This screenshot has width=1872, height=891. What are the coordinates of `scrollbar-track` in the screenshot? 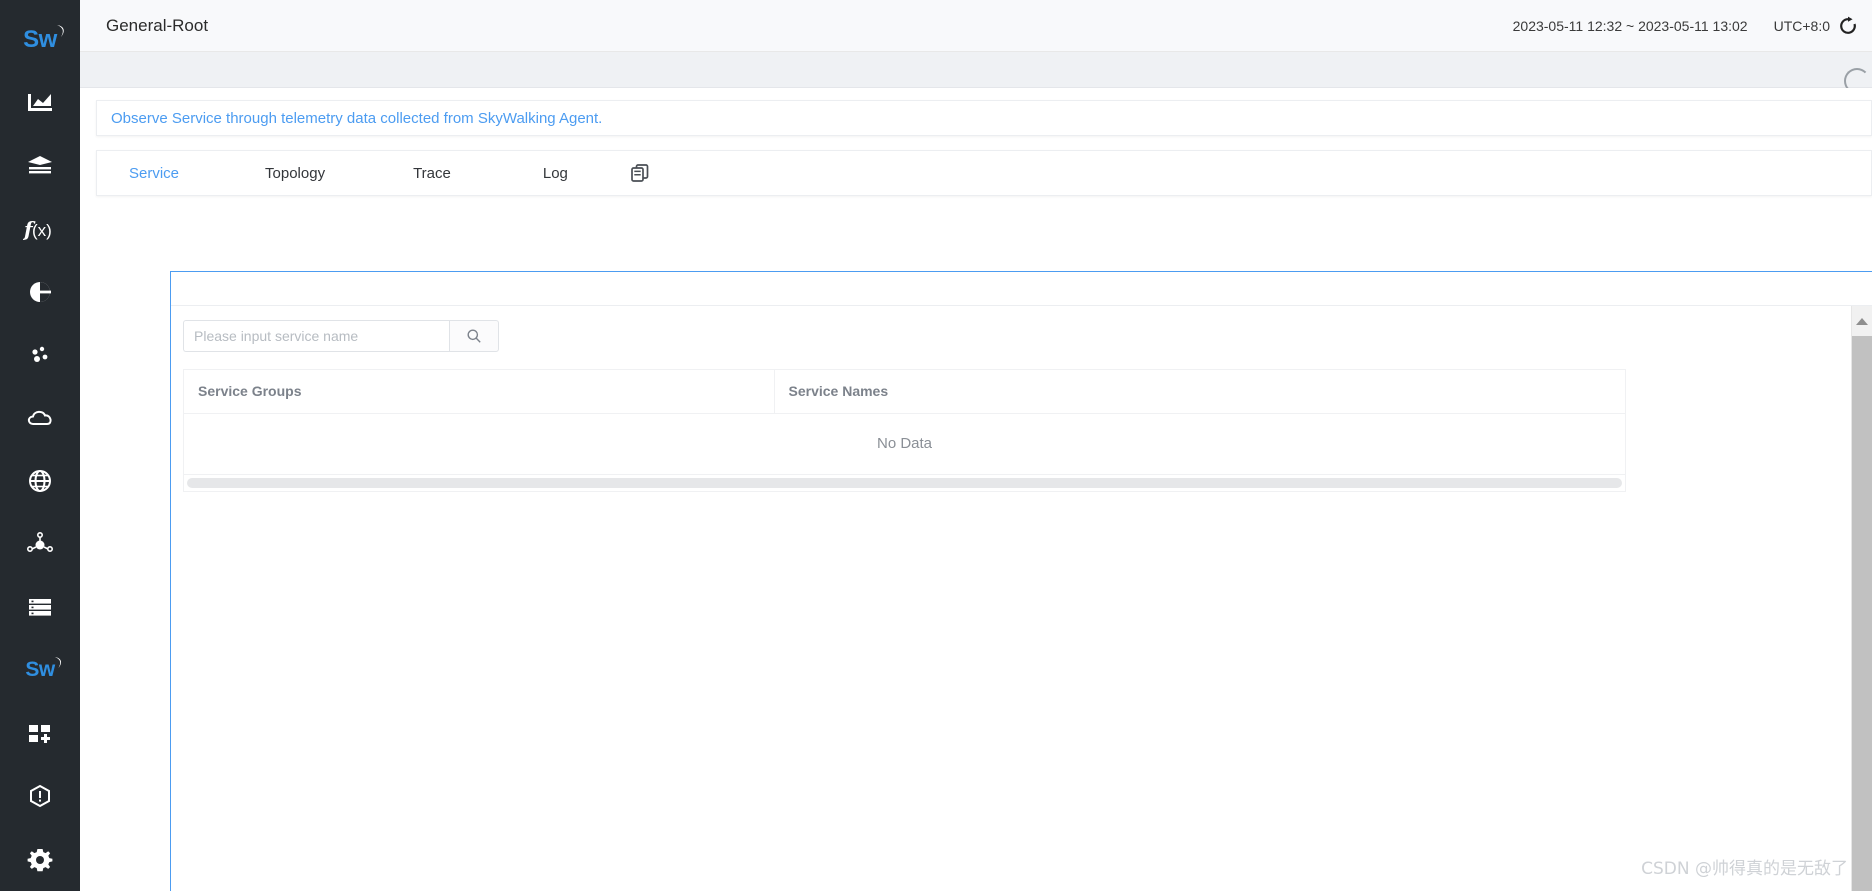 It's located at (1861, 613).